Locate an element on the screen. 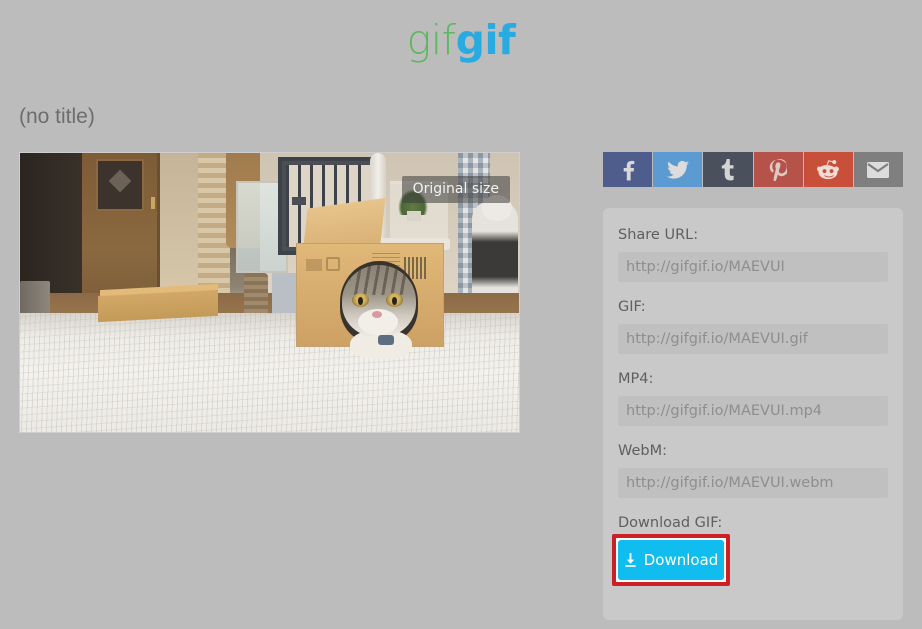 The height and width of the screenshot is (629, 922). field-webm-url: WebM: is located at coordinates (753, 470).